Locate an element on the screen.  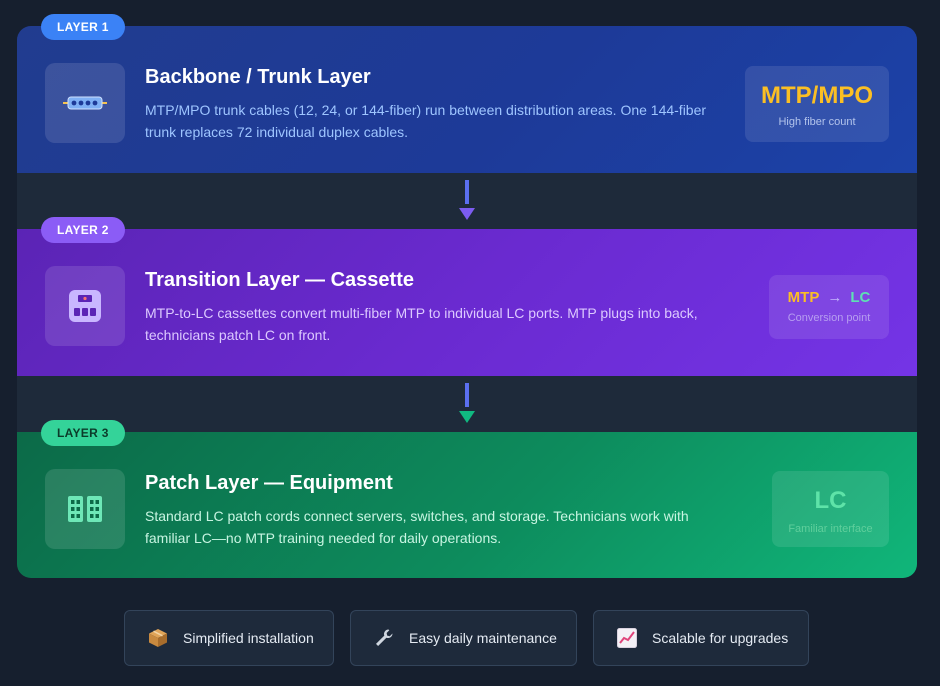
layer-2-badge: LAYER 2 is located at coordinates (83, 230).